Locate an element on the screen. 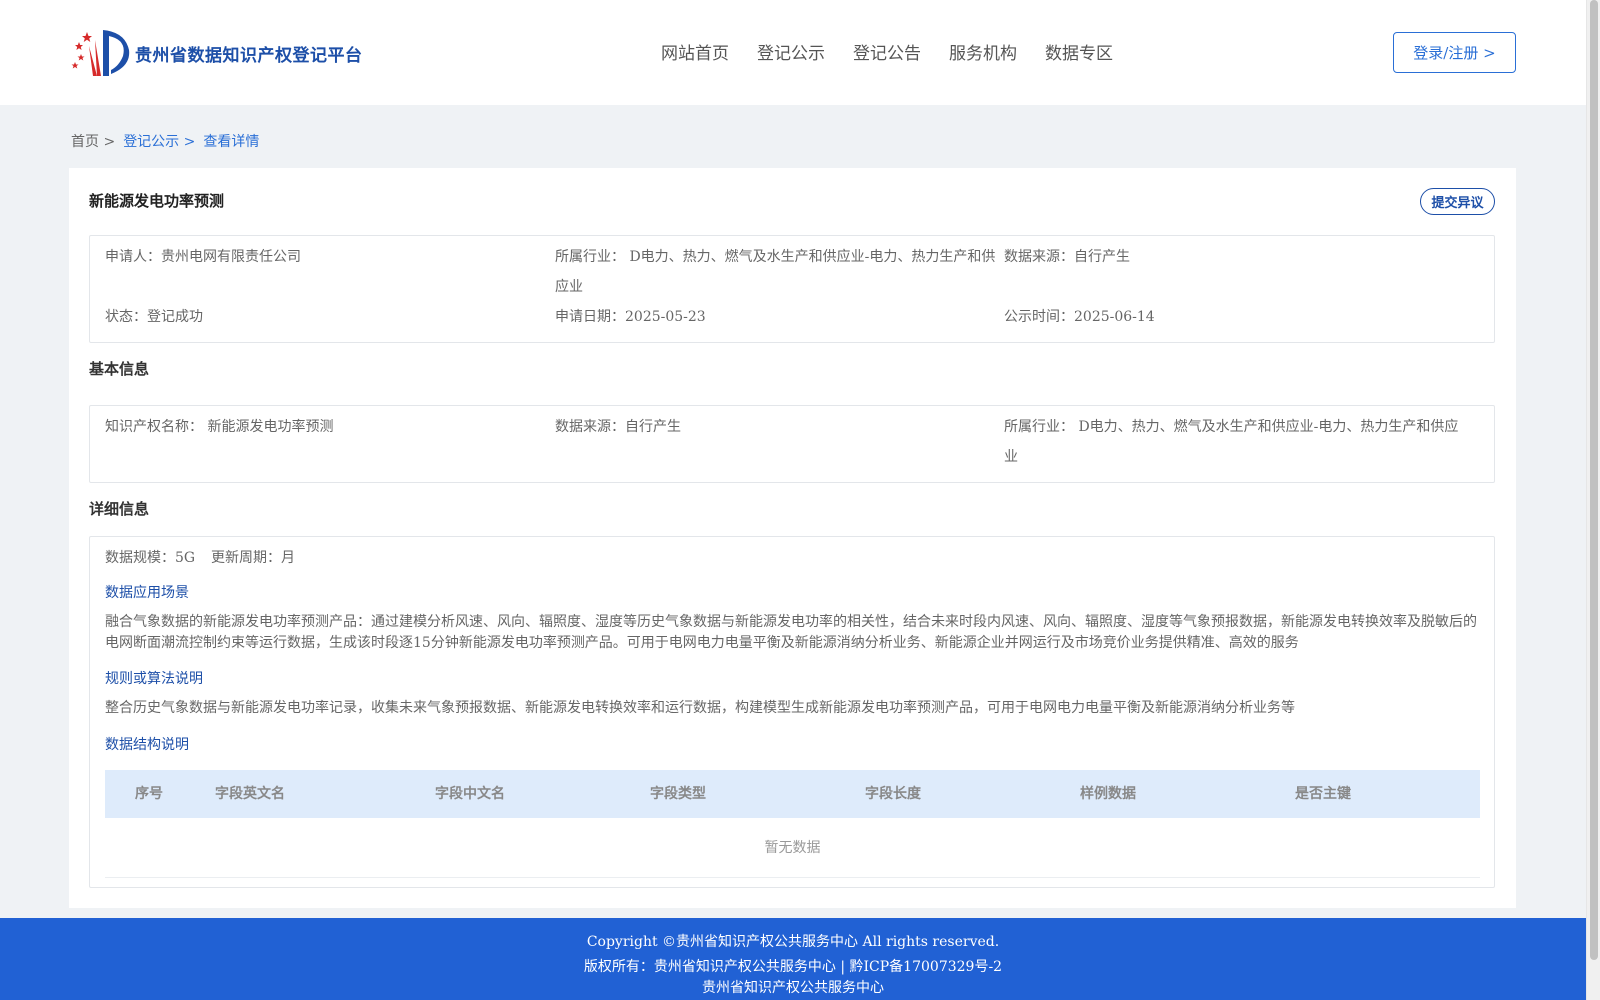  basic-industry: 所属行业： D电力、热力、燃气及水生产和供应业-电力、热力生产和供应业 is located at coordinates (1231, 442).